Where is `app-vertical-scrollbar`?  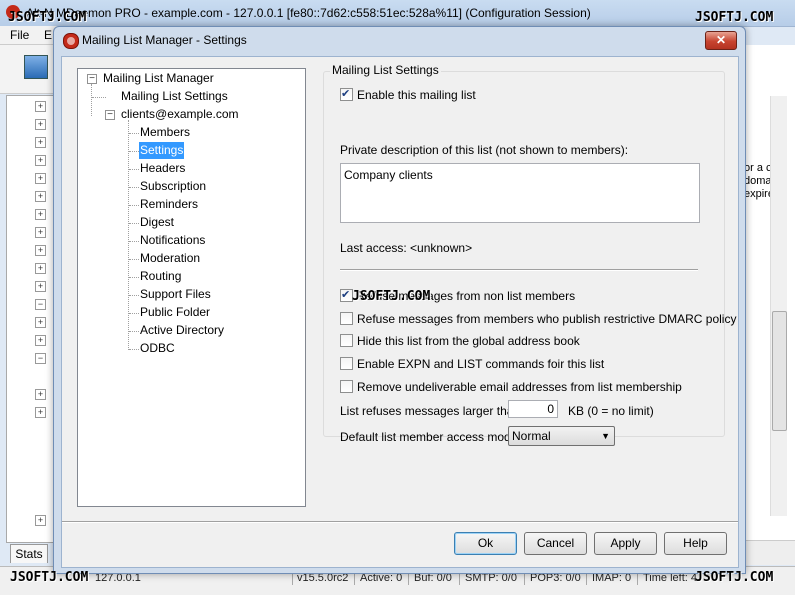
app-vertical-scrollbar is located at coordinates (778, 306).